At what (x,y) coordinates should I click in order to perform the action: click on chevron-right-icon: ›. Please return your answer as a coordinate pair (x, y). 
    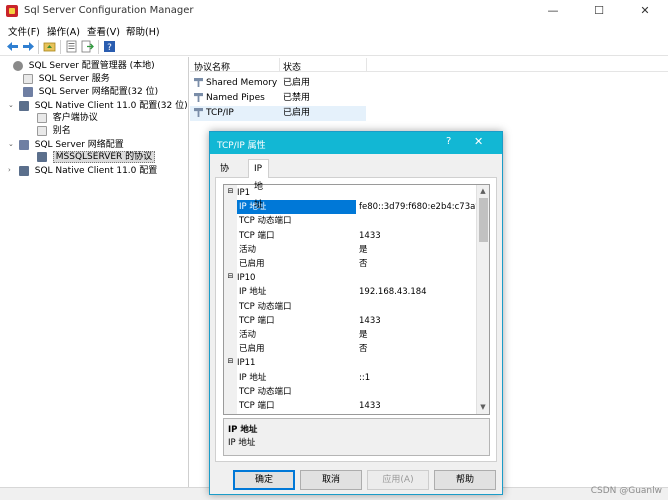
    Looking at the image, I should click on (12, 170).